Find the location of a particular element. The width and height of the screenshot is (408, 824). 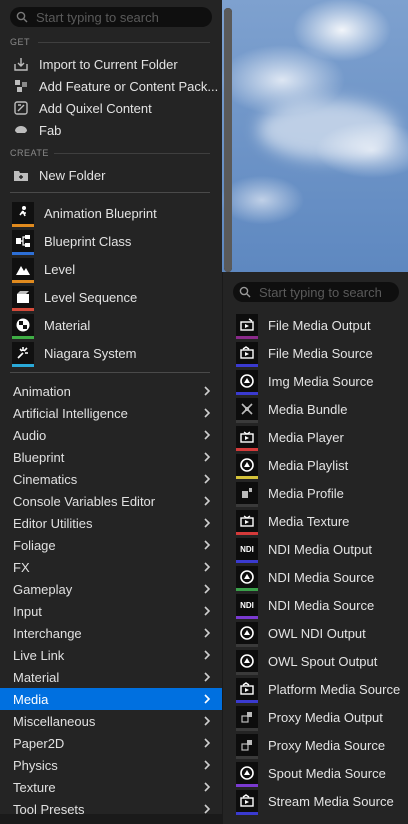

asset-color-bar is located at coordinates (23, 365).